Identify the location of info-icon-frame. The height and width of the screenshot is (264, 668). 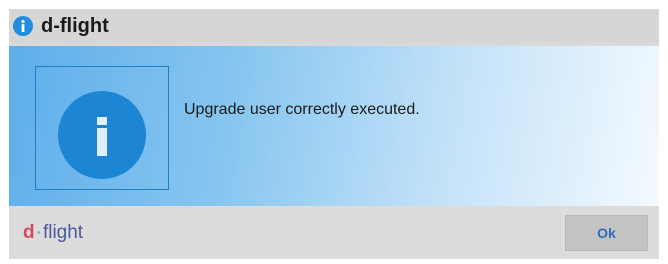
(102, 128).